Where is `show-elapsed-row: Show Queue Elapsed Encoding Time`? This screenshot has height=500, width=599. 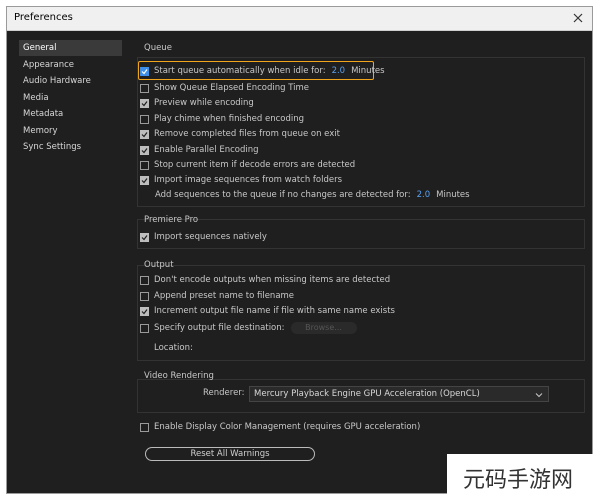 show-elapsed-row: Show Queue Elapsed Encoding Time is located at coordinates (224, 88).